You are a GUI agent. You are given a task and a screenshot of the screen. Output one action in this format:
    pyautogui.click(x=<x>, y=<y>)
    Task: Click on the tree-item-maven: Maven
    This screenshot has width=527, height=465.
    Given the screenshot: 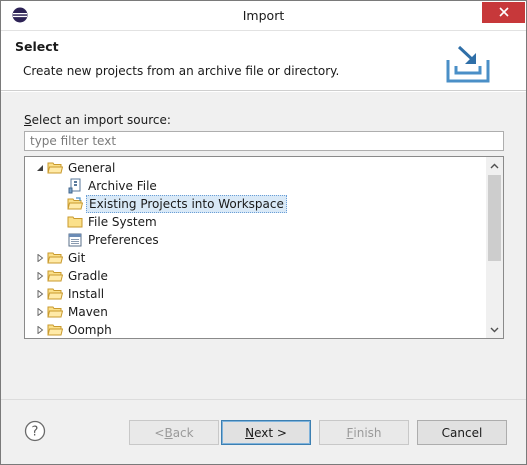 What is the action you would take?
    pyautogui.click(x=72, y=312)
    